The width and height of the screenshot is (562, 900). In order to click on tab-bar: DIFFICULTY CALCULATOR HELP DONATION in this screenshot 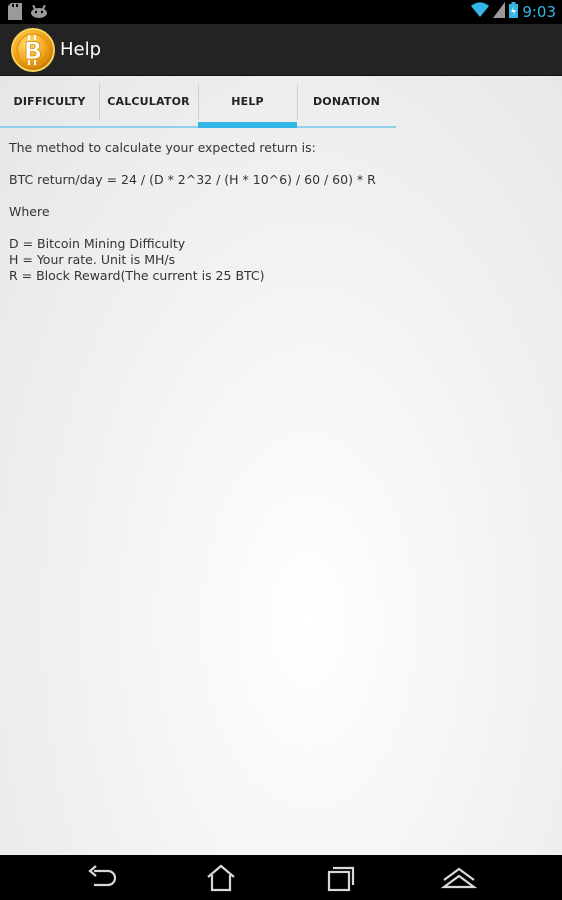, I will do `click(198, 102)`.